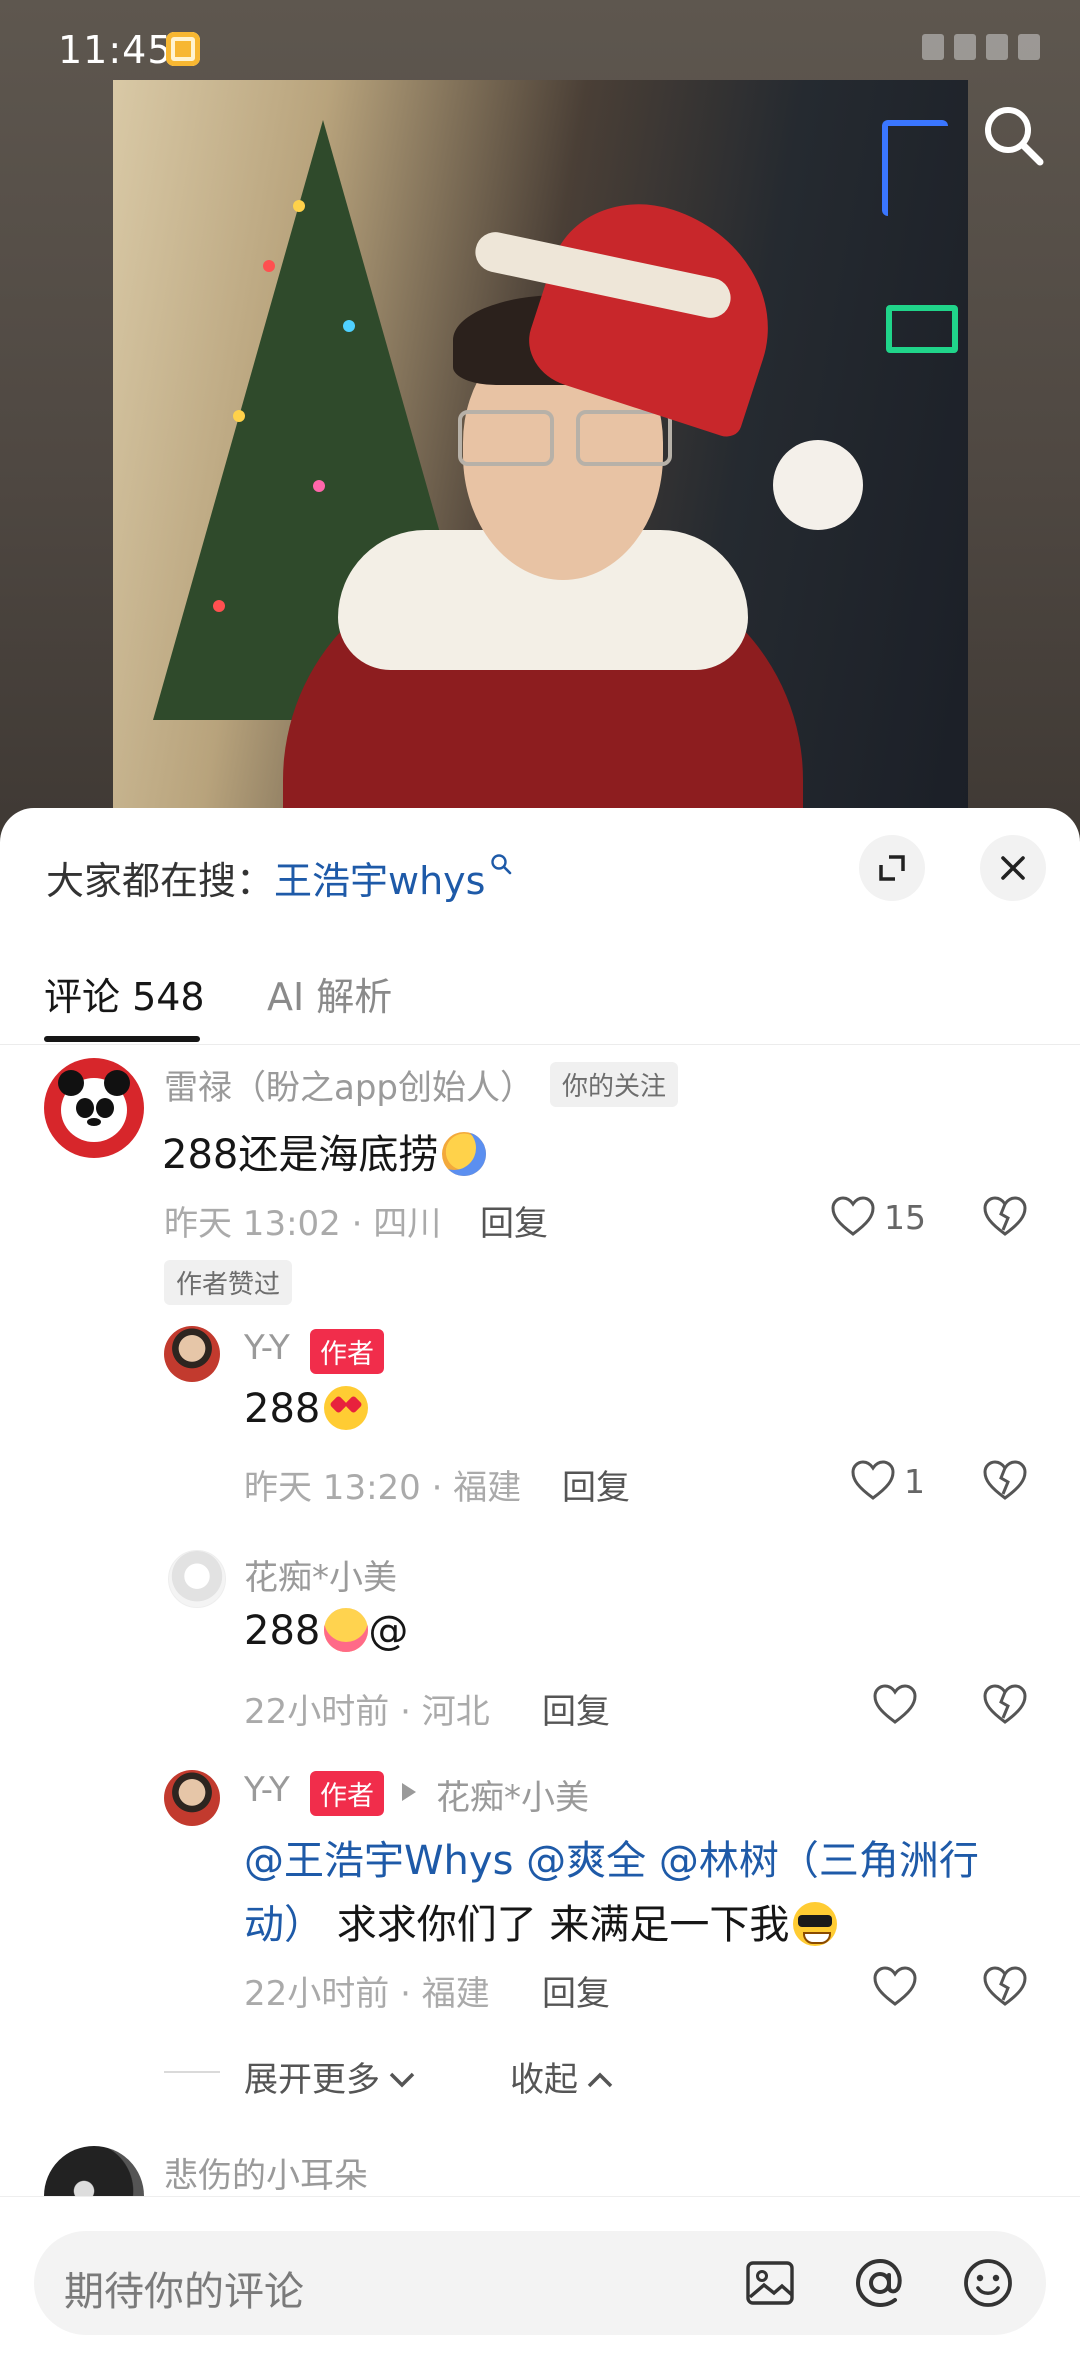 The image size is (1080, 2361). What do you see at coordinates (329, 993) in the screenshot?
I see `tab-ai-analysis: AI 解析` at bounding box center [329, 993].